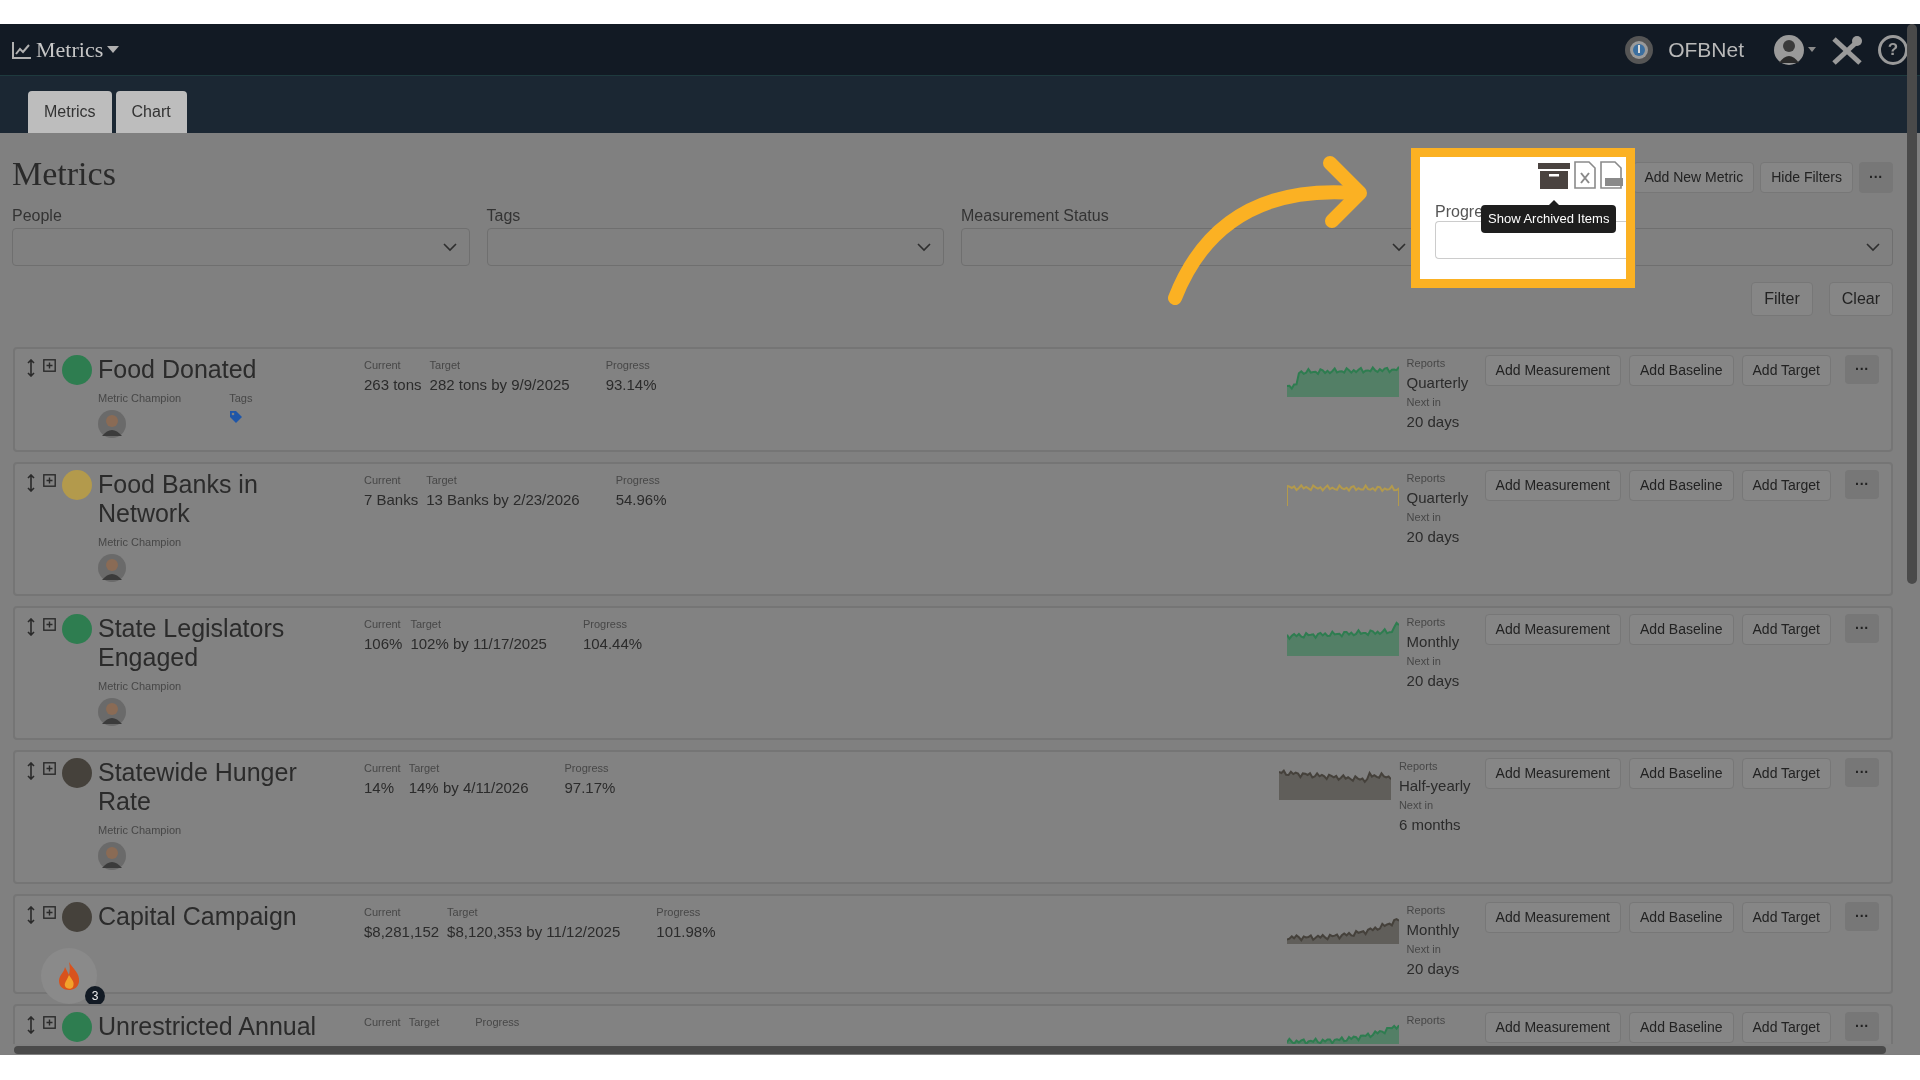  I want to click on toolbar-button: ···, so click(1876, 177).